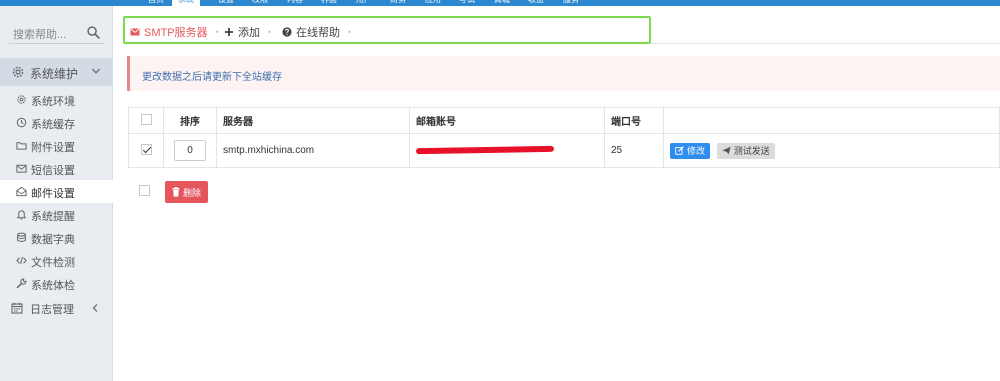  What do you see at coordinates (825, 43) in the screenshot?
I see `divider` at bounding box center [825, 43].